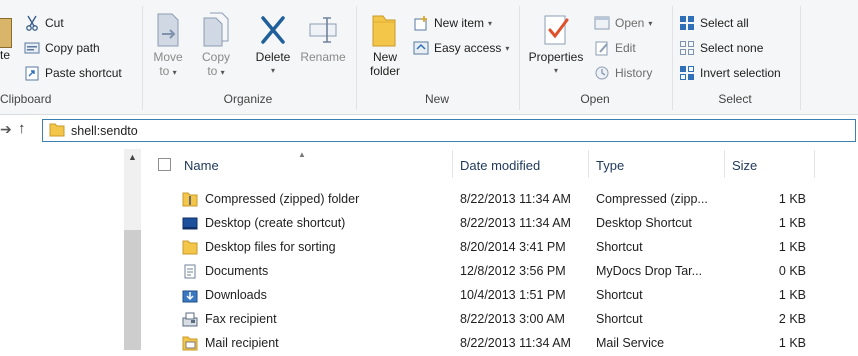  I want to click on move-to-button: Move to ▾, so click(168, 45).